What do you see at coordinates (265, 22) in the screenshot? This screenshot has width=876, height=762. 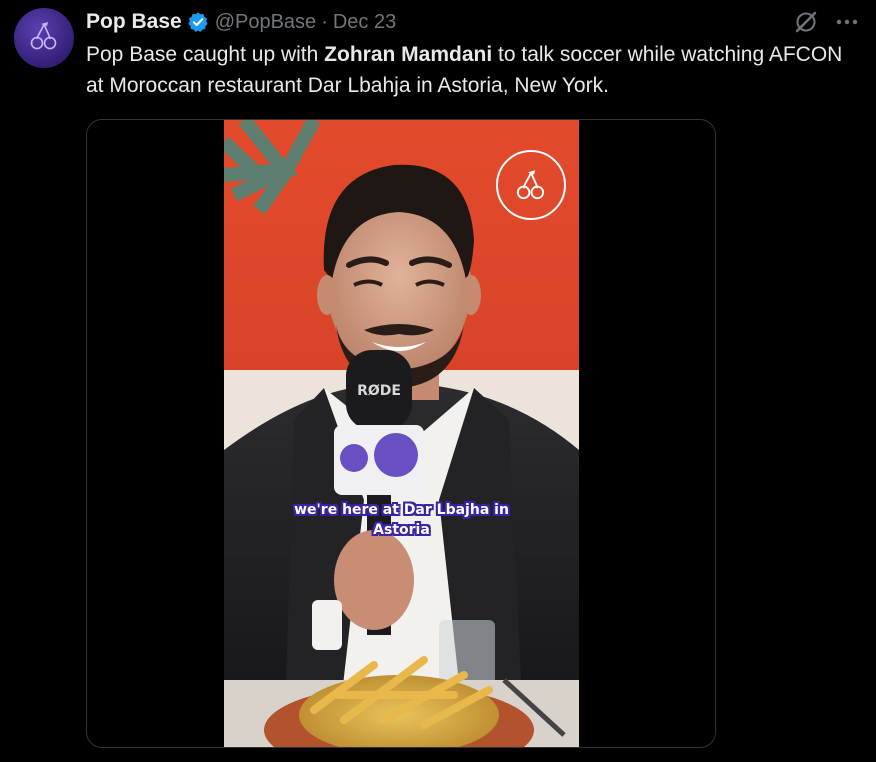 I see `handle: @PopBase` at bounding box center [265, 22].